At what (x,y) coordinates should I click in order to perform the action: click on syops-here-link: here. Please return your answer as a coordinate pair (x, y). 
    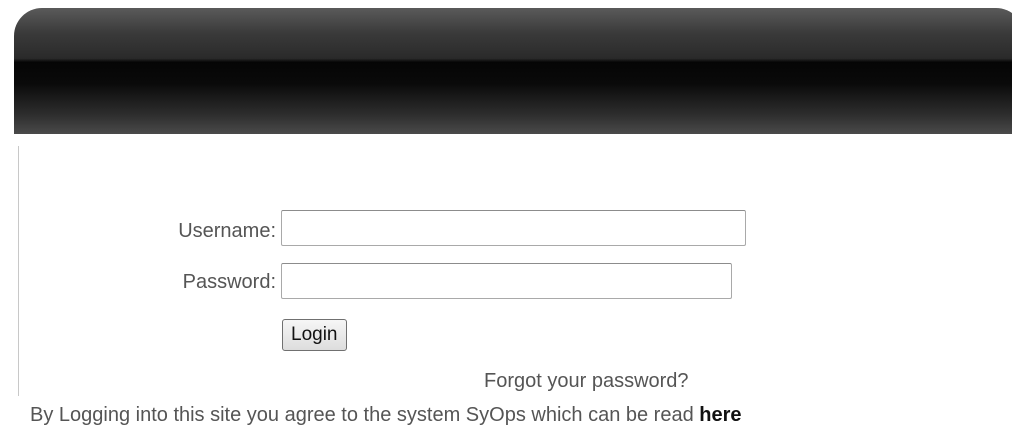
    Looking at the image, I should click on (720, 415).